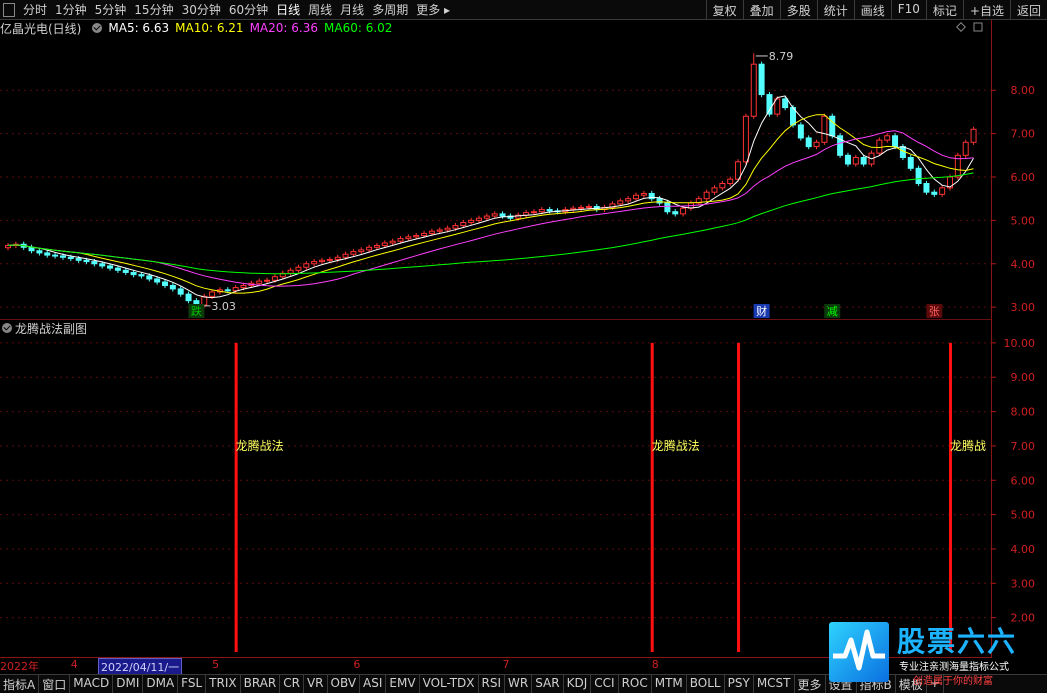  I want to click on main-y-tick-label: 5.00, so click(1023, 220).